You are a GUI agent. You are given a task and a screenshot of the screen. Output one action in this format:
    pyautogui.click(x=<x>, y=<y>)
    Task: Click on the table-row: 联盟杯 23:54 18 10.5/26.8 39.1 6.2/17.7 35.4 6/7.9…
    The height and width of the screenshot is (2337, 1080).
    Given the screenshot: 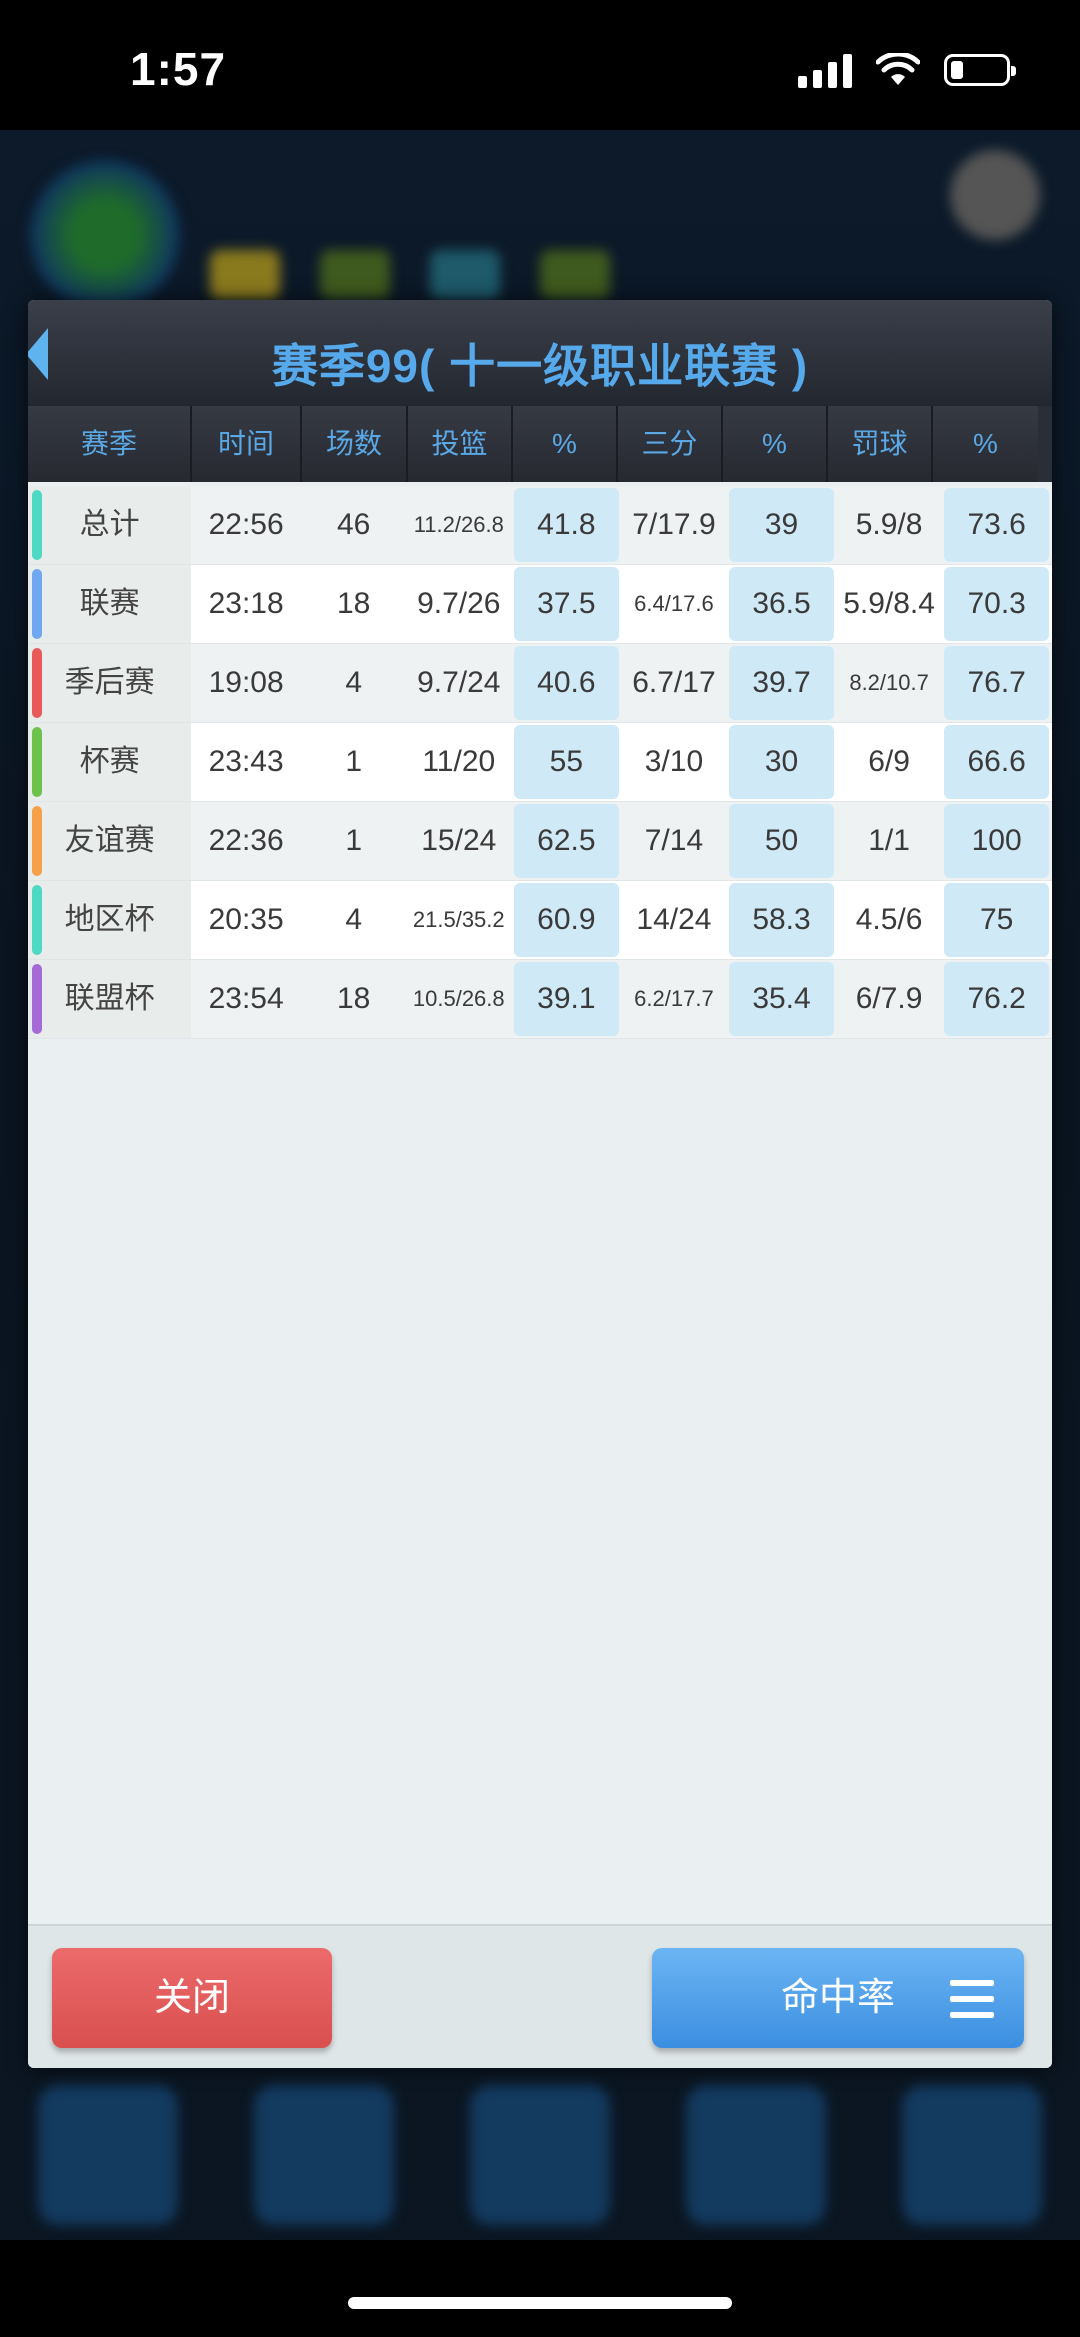 What is the action you would take?
    pyautogui.click(x=540, y=999)
    